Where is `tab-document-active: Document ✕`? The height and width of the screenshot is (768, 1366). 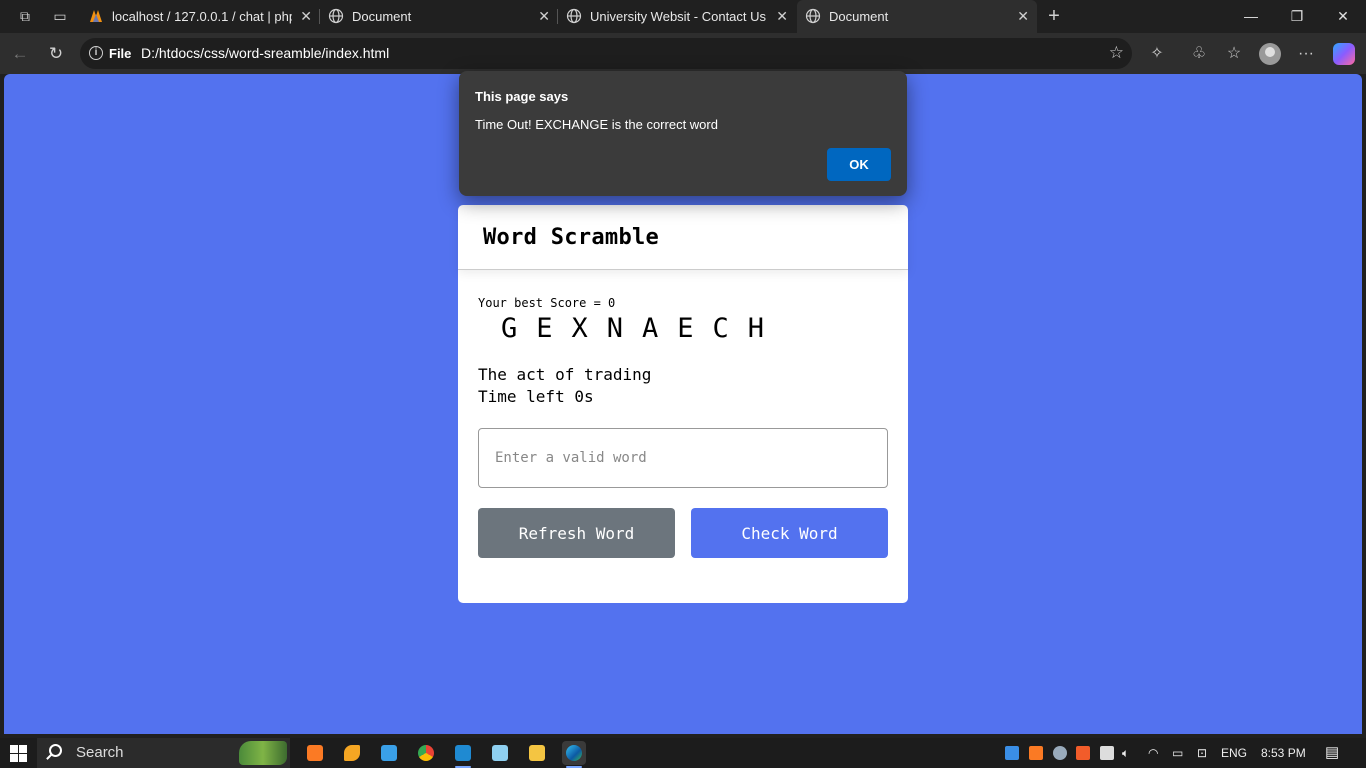
tab-document-active: Document ✕ is located at coordinates (917, 16).